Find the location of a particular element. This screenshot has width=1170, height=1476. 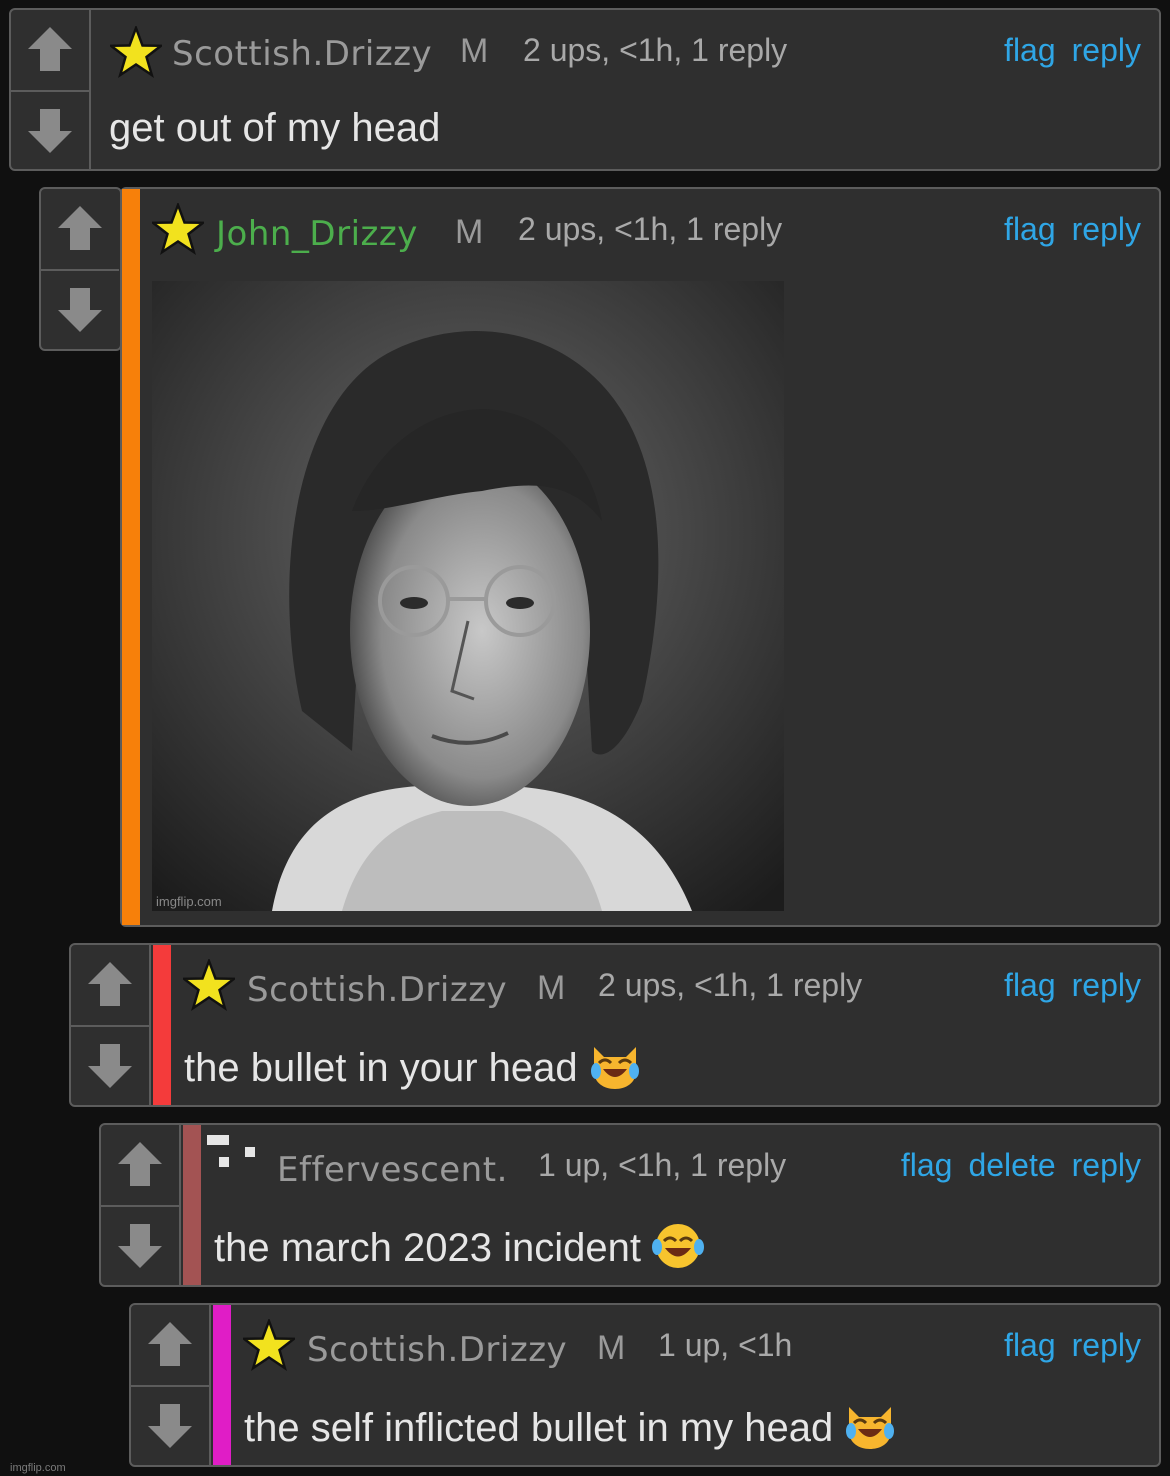

face-tears-of-joy-icon is located at coordinates (678, 1246).